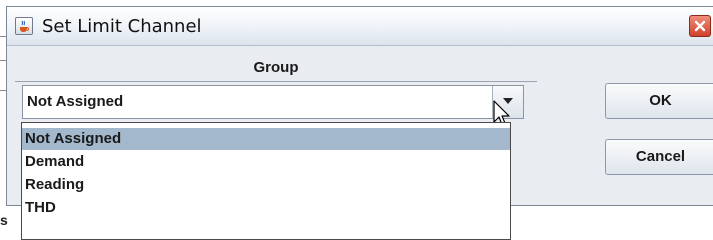 The image size is (713, 240). I want to click on group-column-header: Group, so click(276, 67).